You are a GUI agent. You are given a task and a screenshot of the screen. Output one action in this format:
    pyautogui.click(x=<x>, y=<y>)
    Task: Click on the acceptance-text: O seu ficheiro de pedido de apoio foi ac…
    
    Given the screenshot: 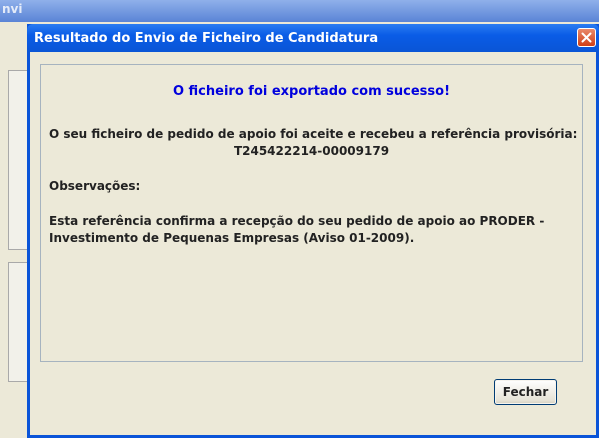 What is the action you would take?
    pyautogui.click(x=313, y=134)
    